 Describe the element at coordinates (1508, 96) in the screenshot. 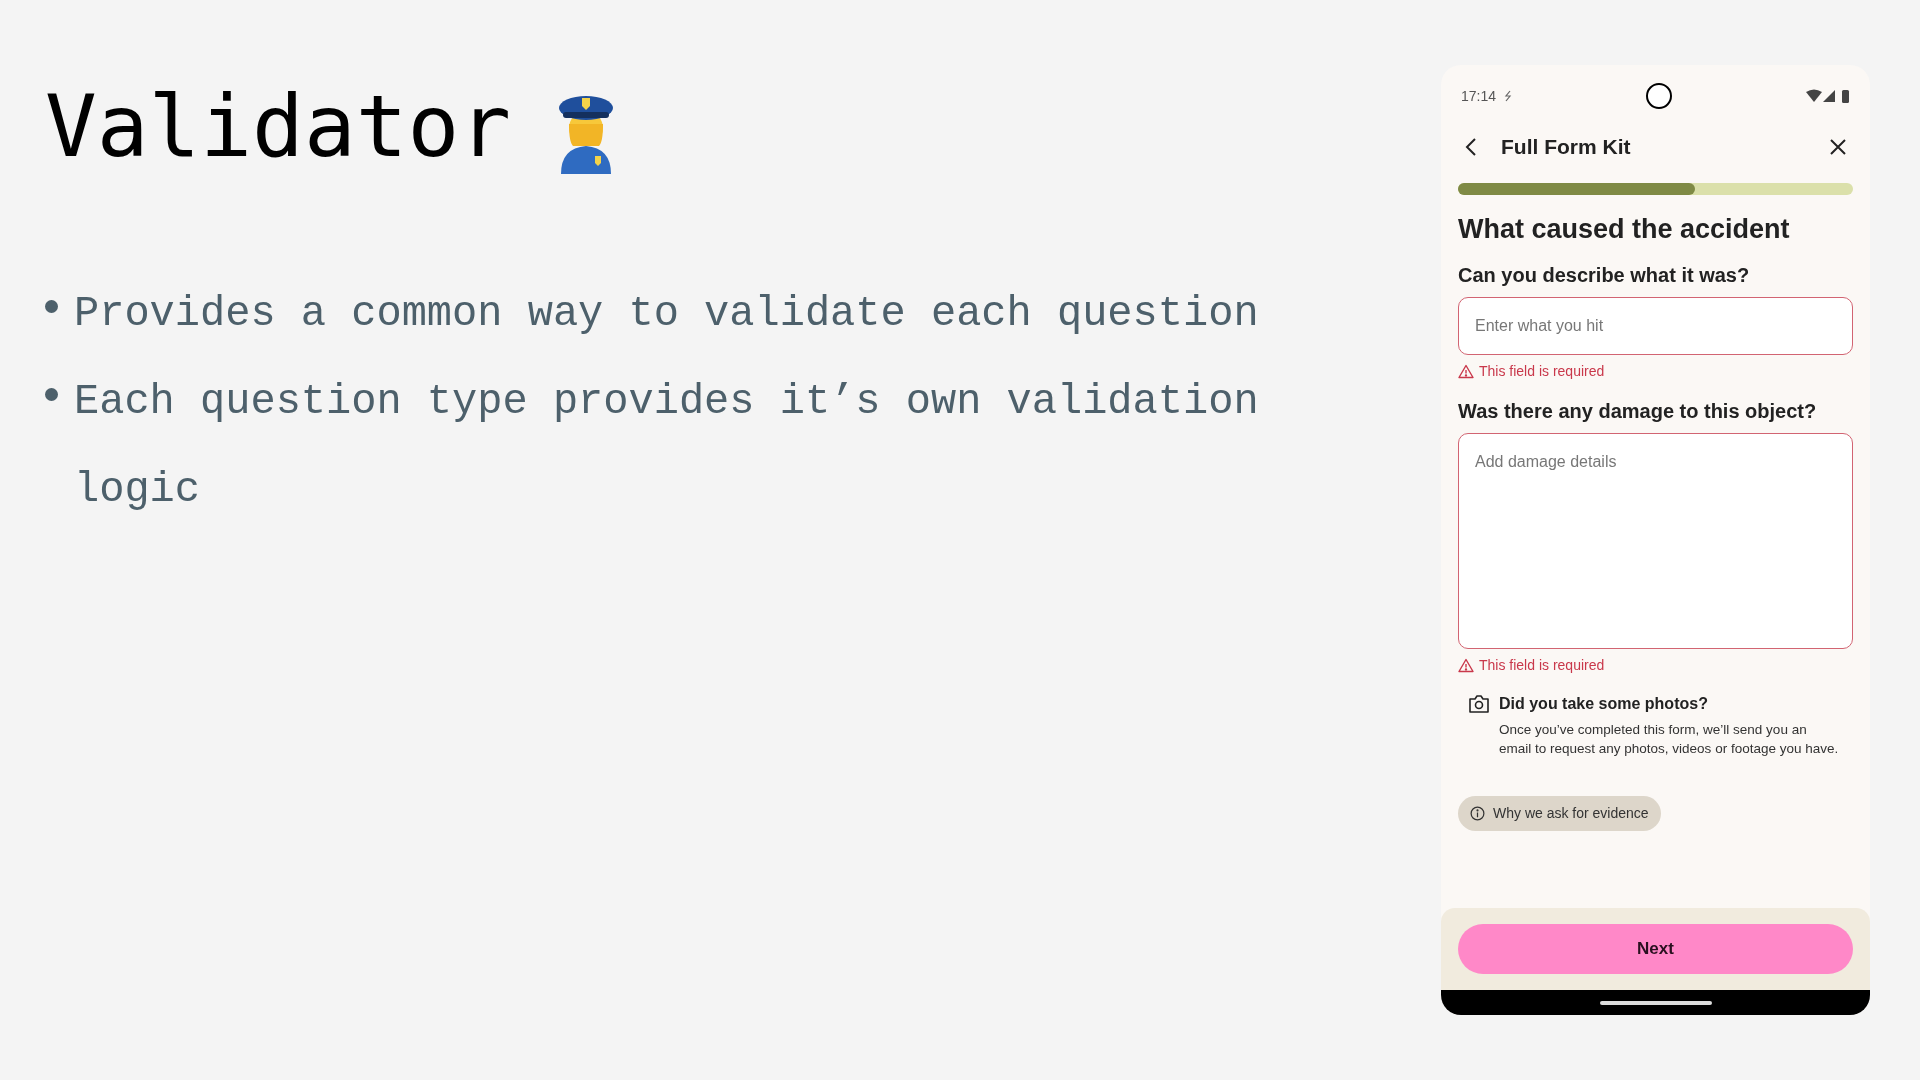

I see `sync-icon` at that location.